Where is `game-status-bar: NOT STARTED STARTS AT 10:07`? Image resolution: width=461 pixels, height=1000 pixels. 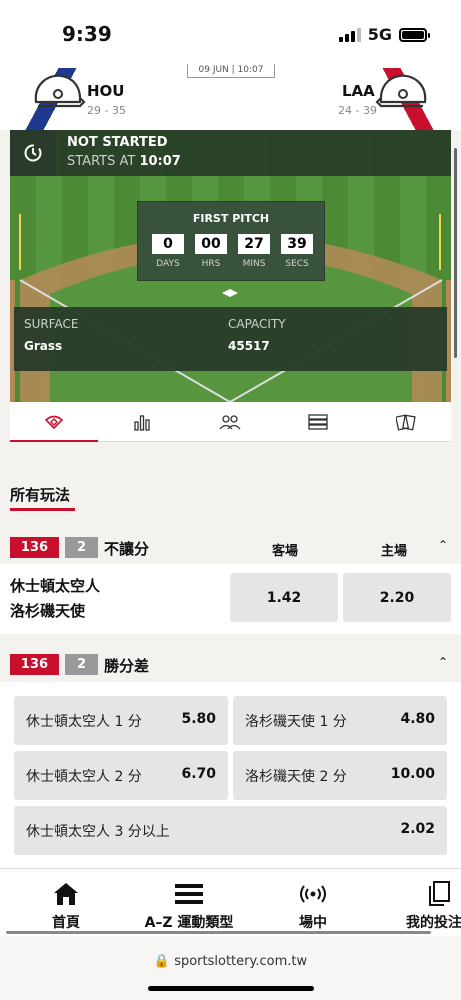
game-status-bar: NOT STARTED STARTS AT 10:07 is located at coordinates (230, 153).